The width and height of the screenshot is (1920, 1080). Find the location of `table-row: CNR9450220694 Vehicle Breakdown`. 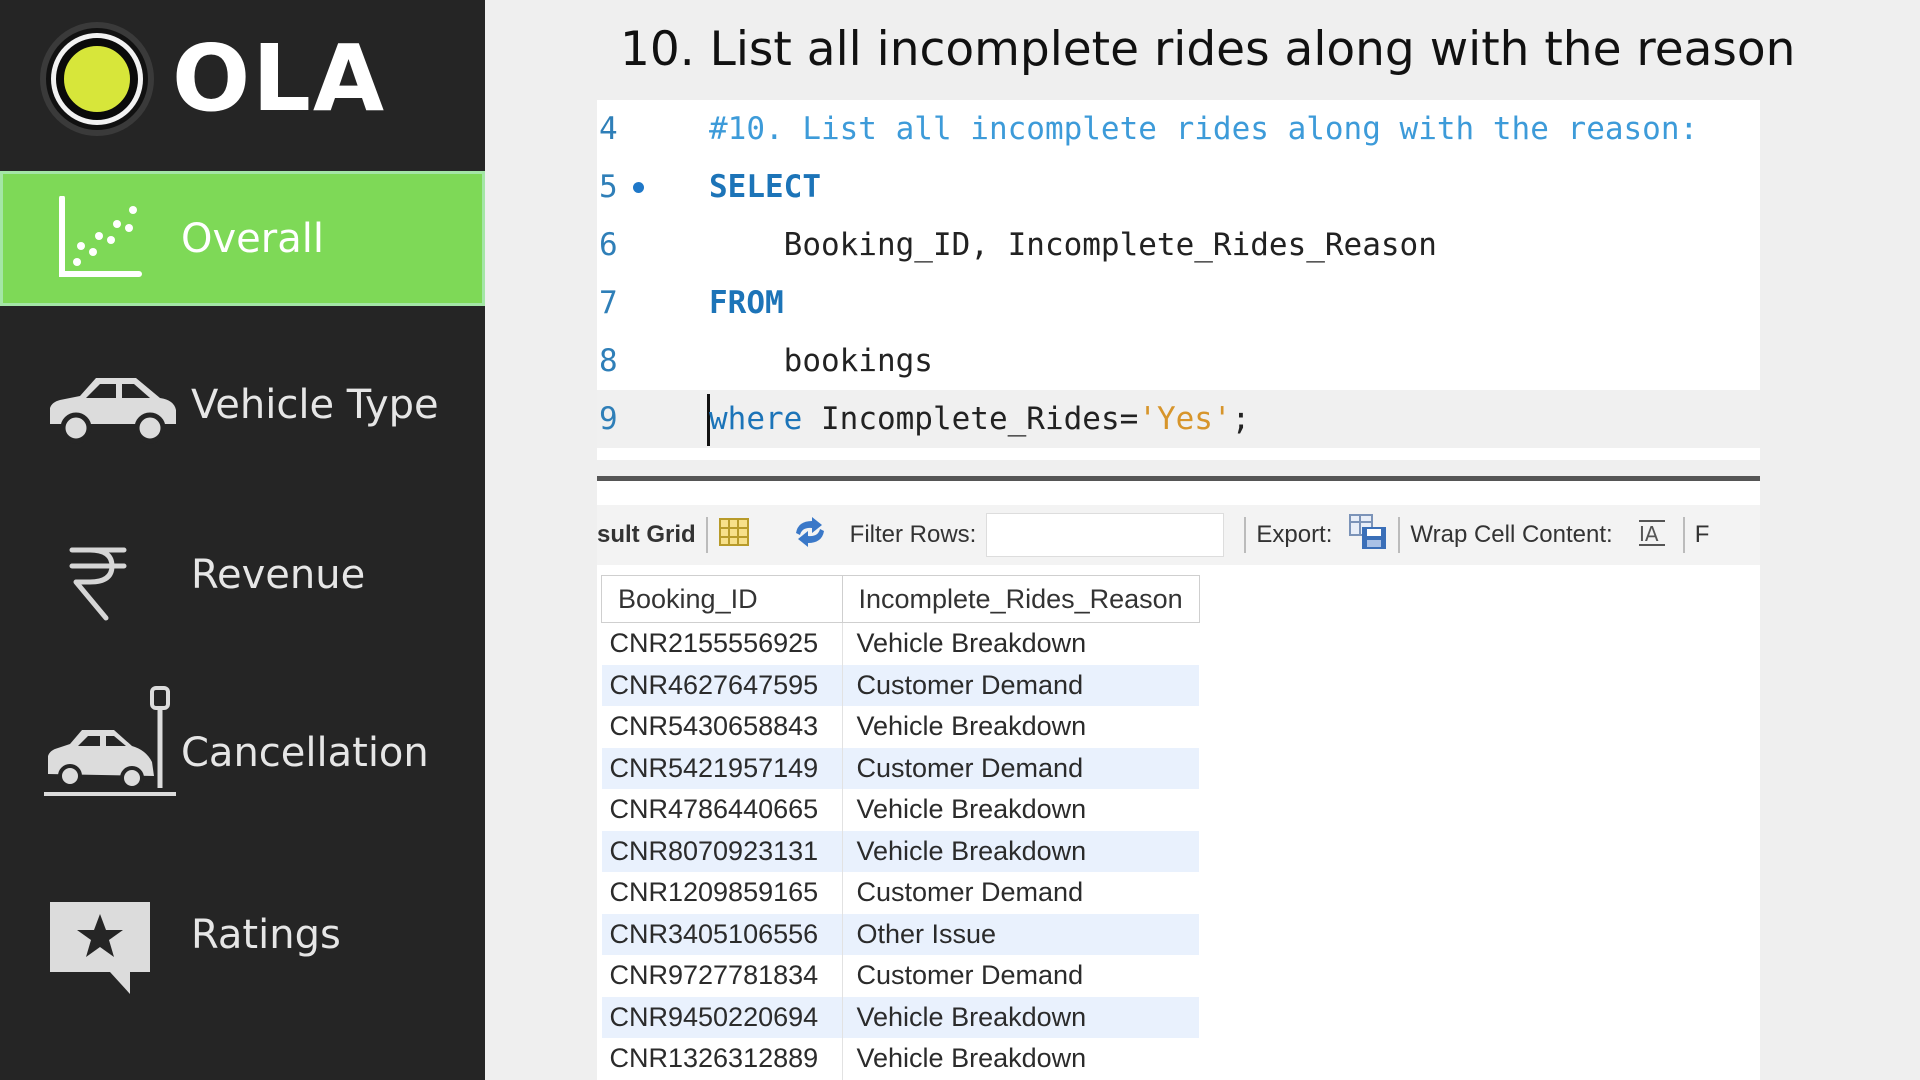

table-row: CNR9450220694 Vehicle Breakdown is located at coordinates (900, 1017).